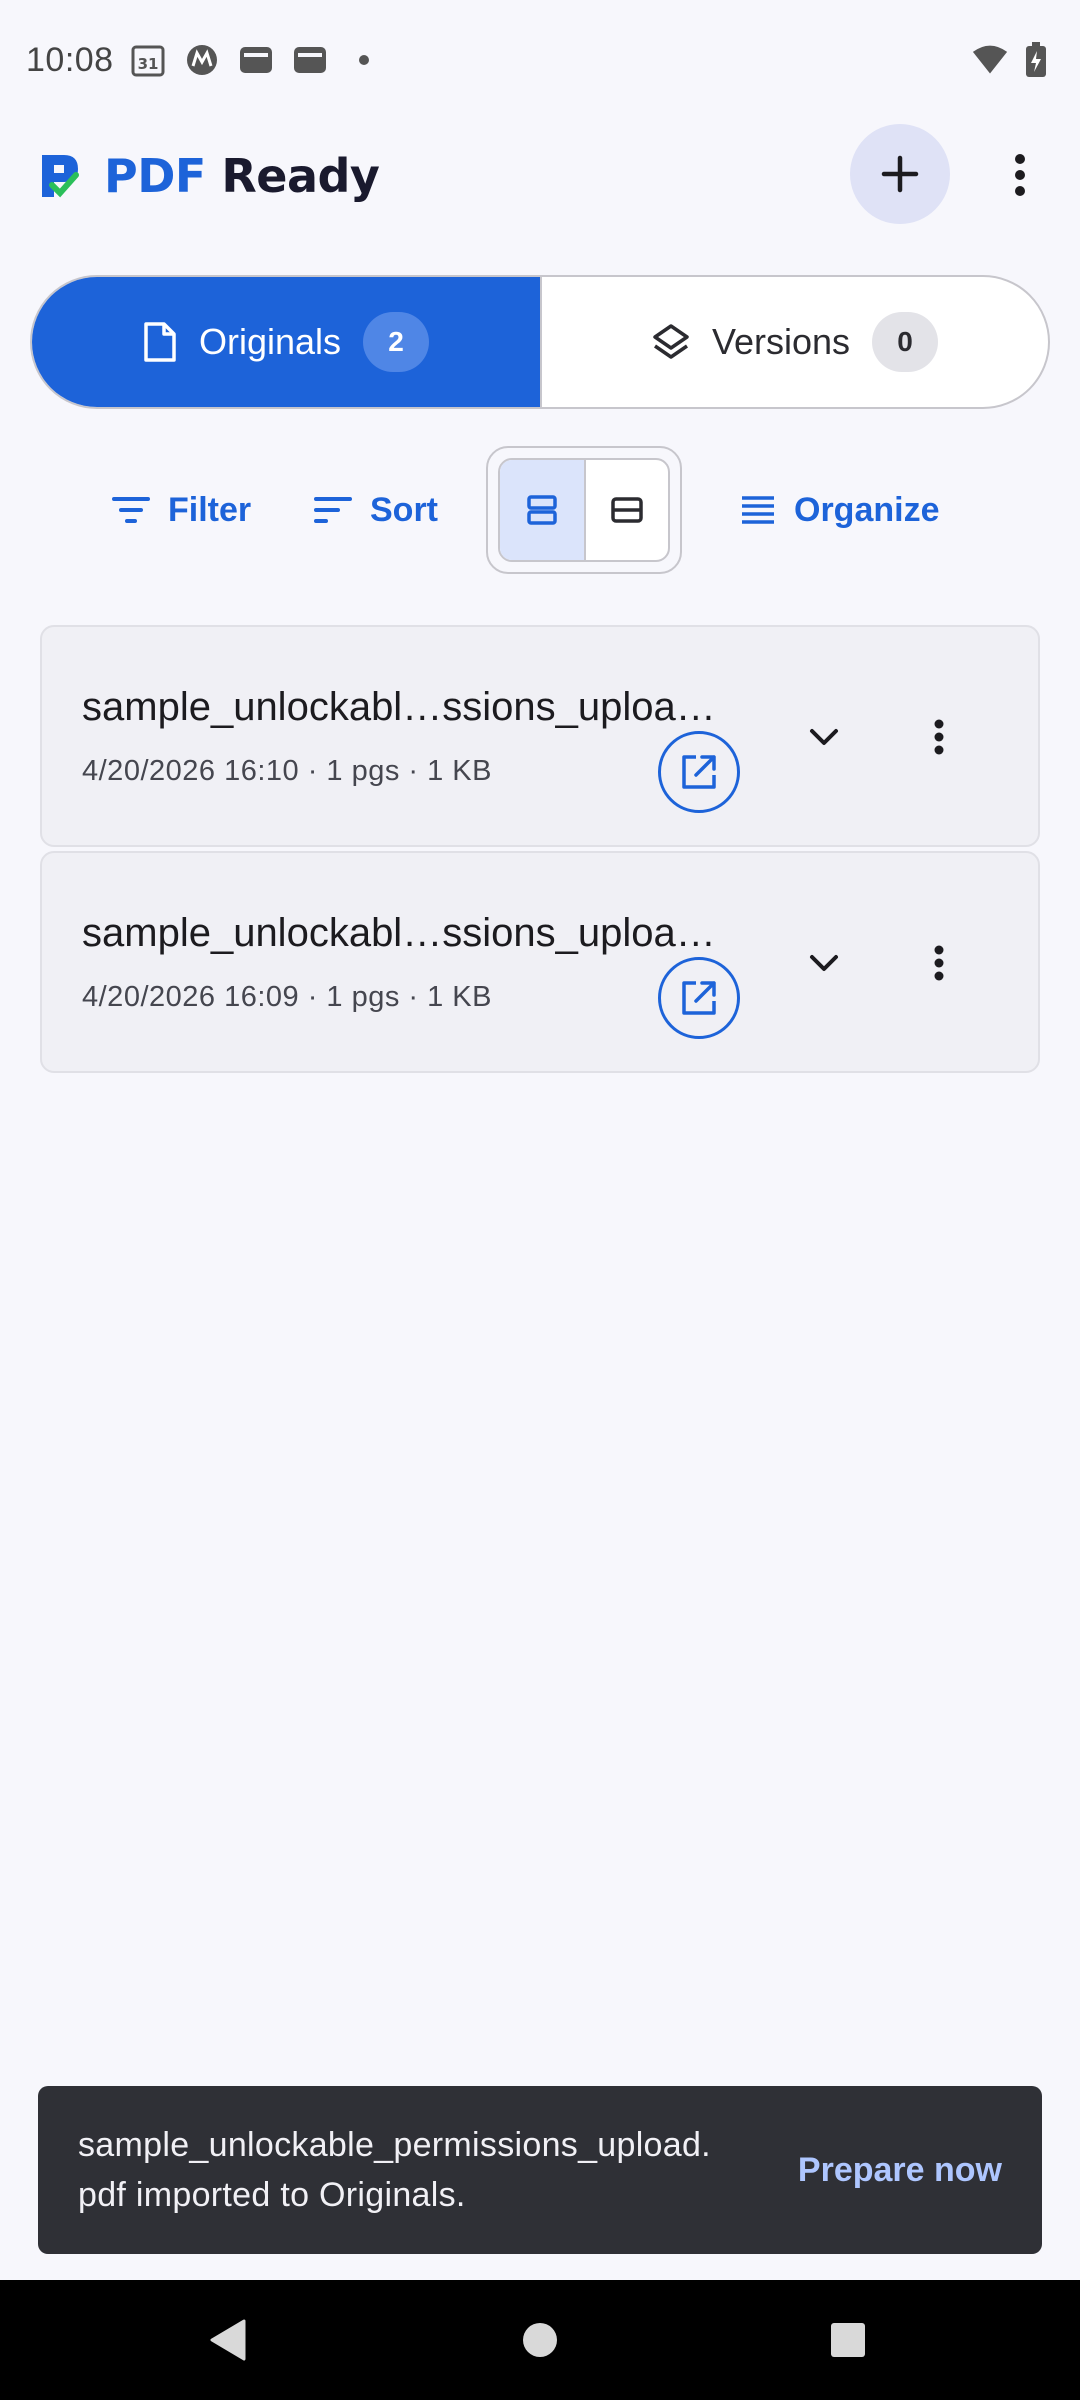 Image resolution: width=1080 pixels, height=2400 pixels. I want to click on tab-originals-count: 2, so click(396, 342).